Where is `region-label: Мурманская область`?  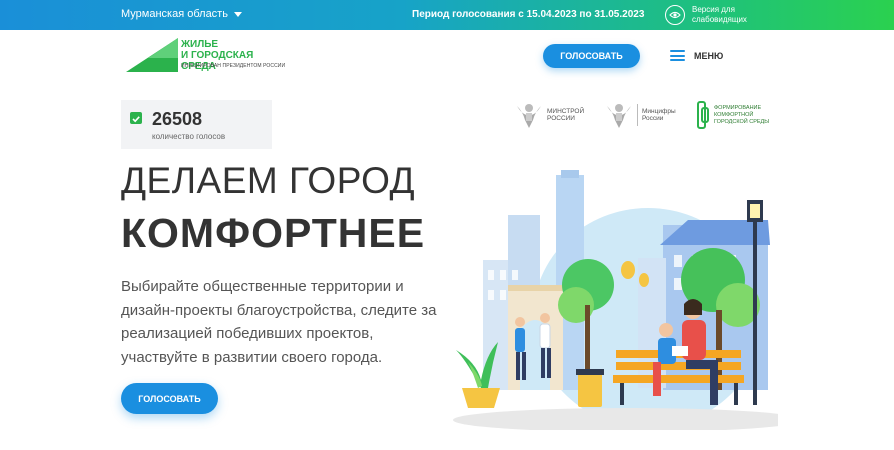
region-label: Мурманская область is located at coordinates (174, 14).